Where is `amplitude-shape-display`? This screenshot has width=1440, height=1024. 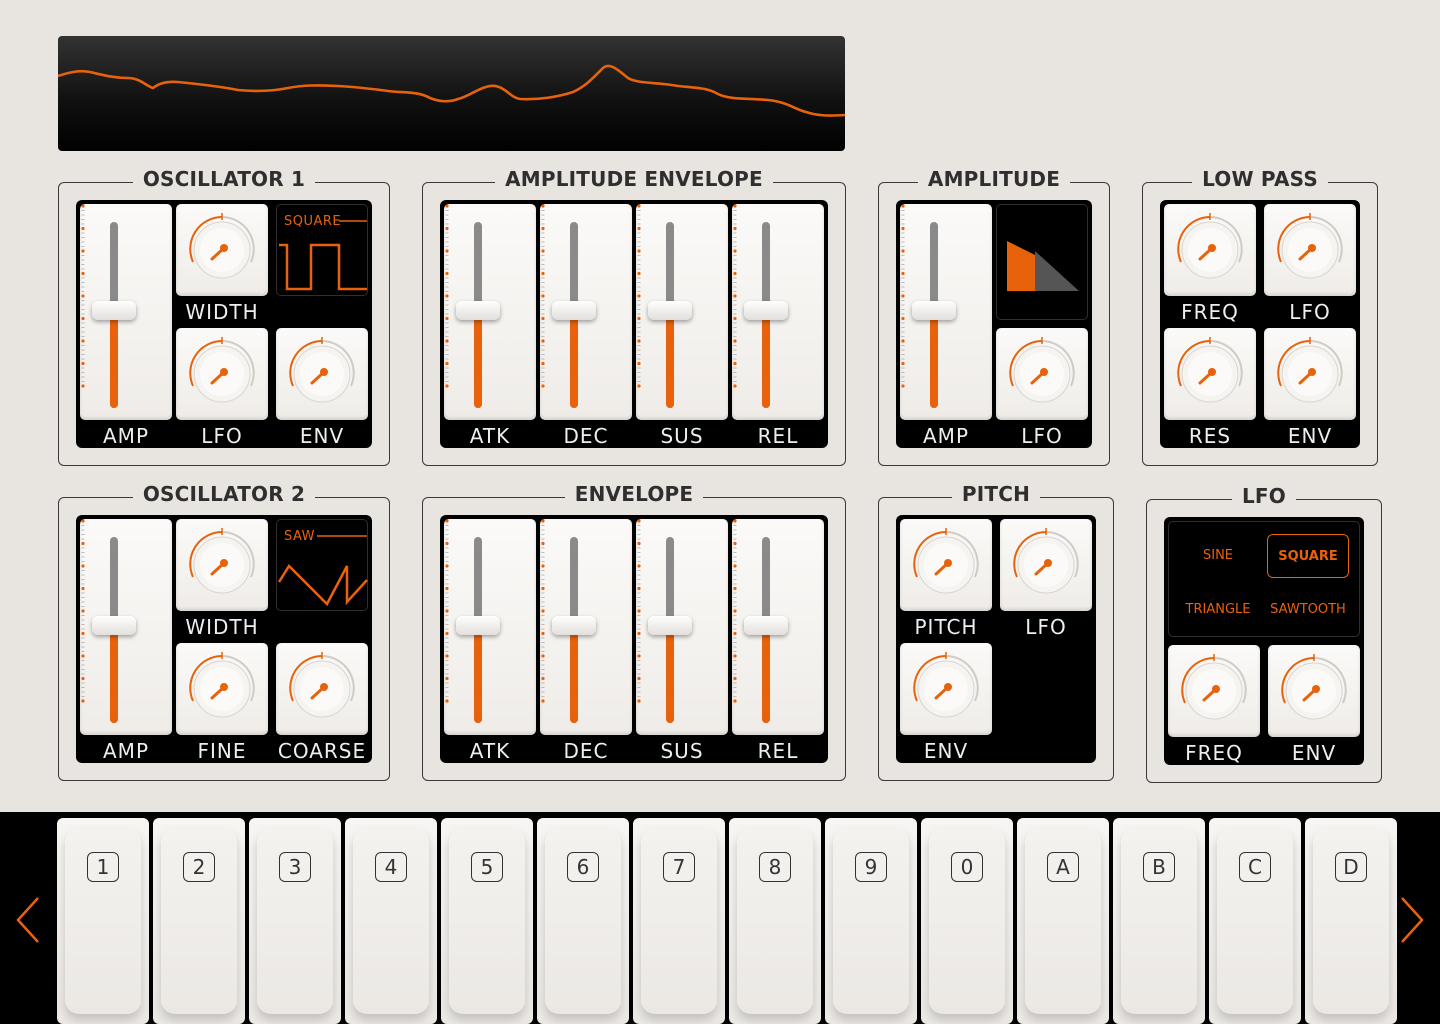
amplitude-shape-display is located at coordinates (1042, 262).